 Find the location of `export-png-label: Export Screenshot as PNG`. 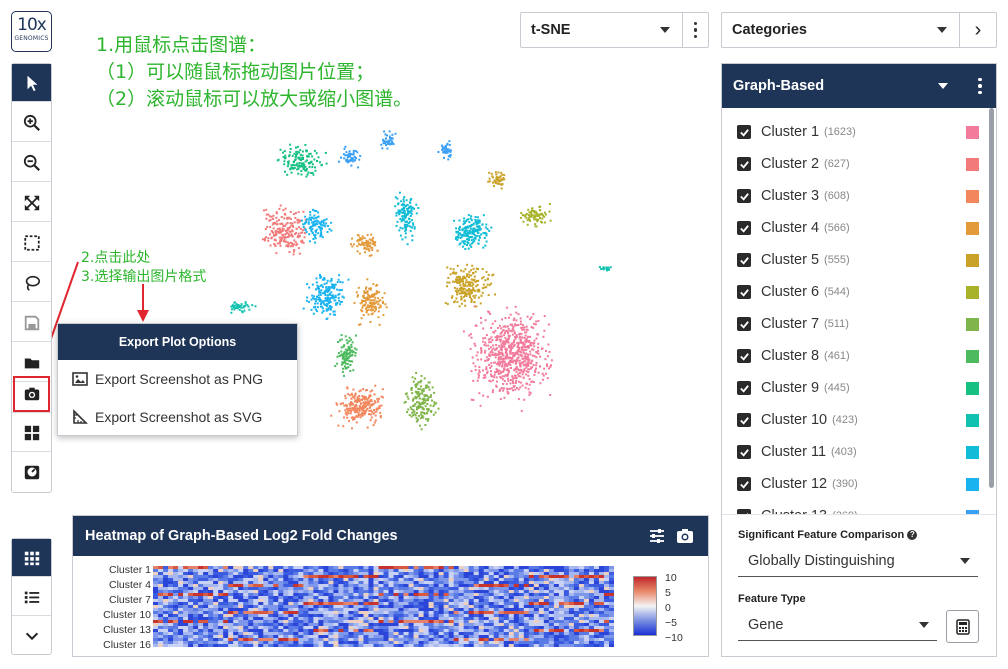

export-png-label: Export Screenshot as PNG is located at coordinates (179, 379).